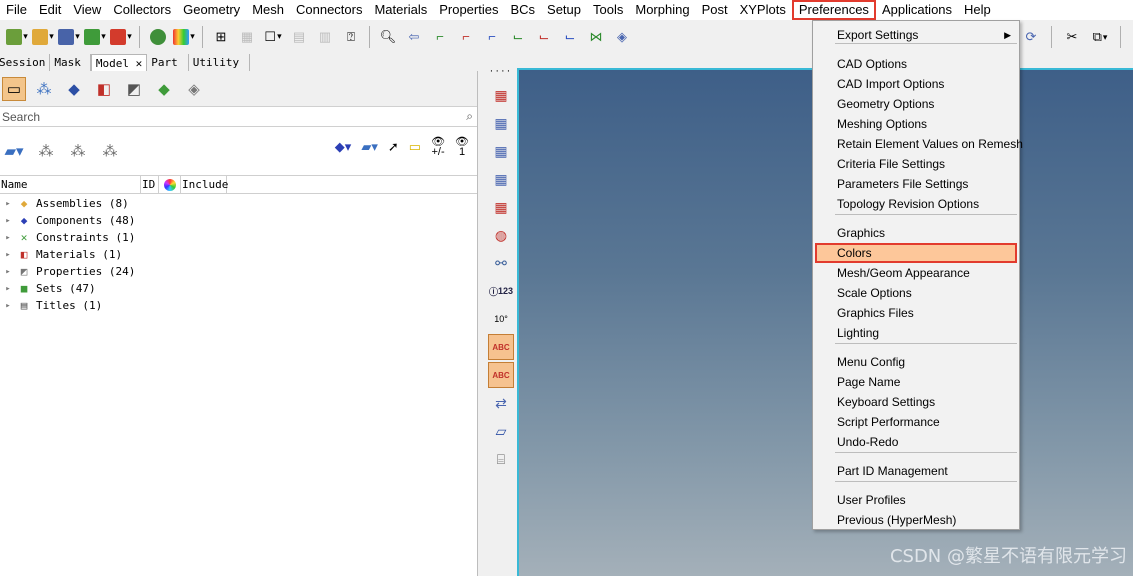 This screenshot has height=576, width=1133. Describe the element at coordinates (204, 184) in the screenshot. I see `column-include: Include` at that location.